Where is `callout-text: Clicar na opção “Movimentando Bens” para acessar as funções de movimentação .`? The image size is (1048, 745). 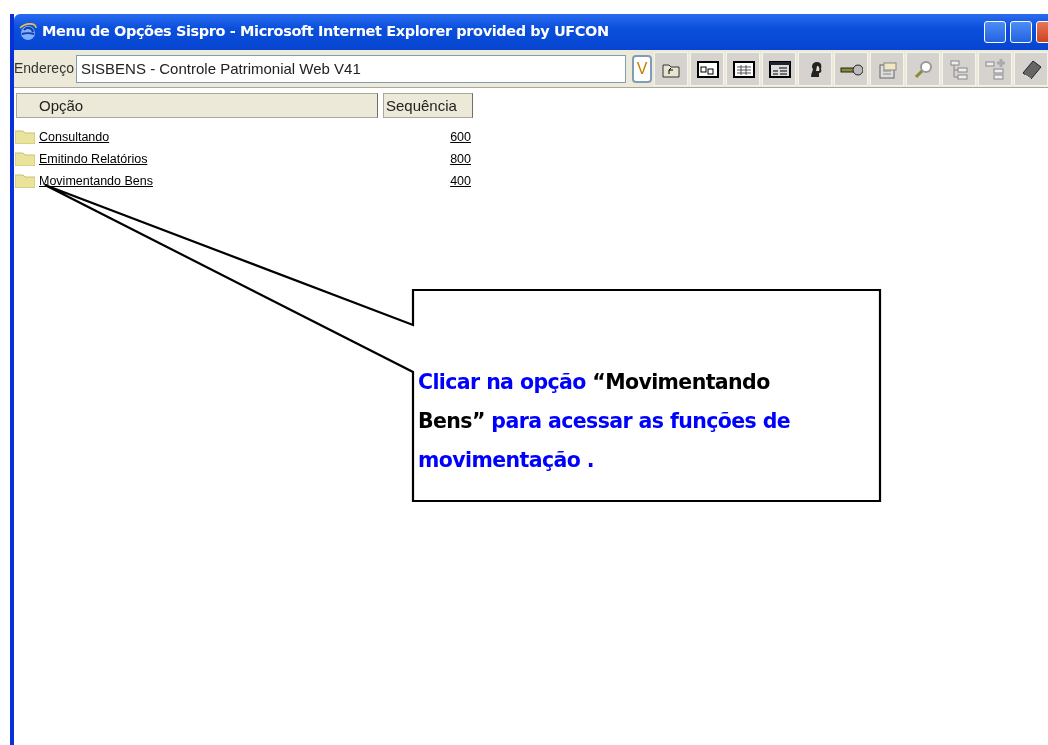
callout-text: Clicar na opção “Movimentando Bens” para acessar as funções de movimentação . is located at coordinates (605, 421).